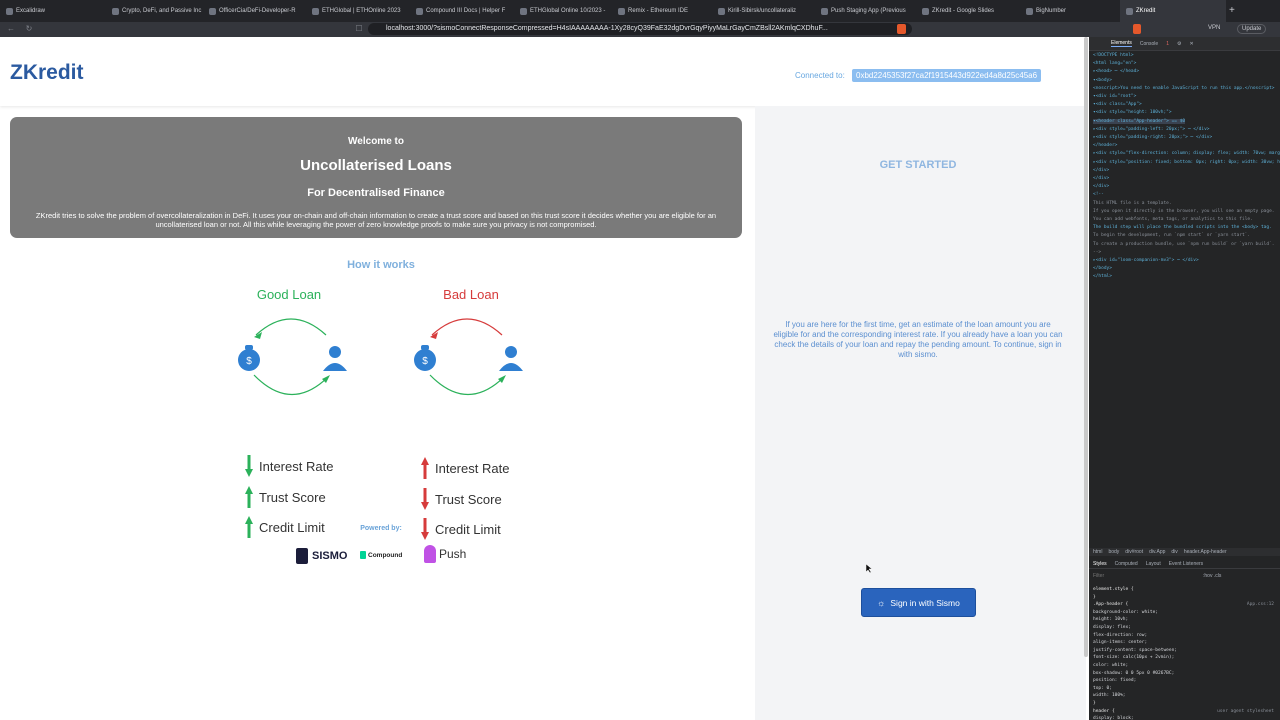  I want to click on devtools-close-icon: ✕, so click(1191, 44).